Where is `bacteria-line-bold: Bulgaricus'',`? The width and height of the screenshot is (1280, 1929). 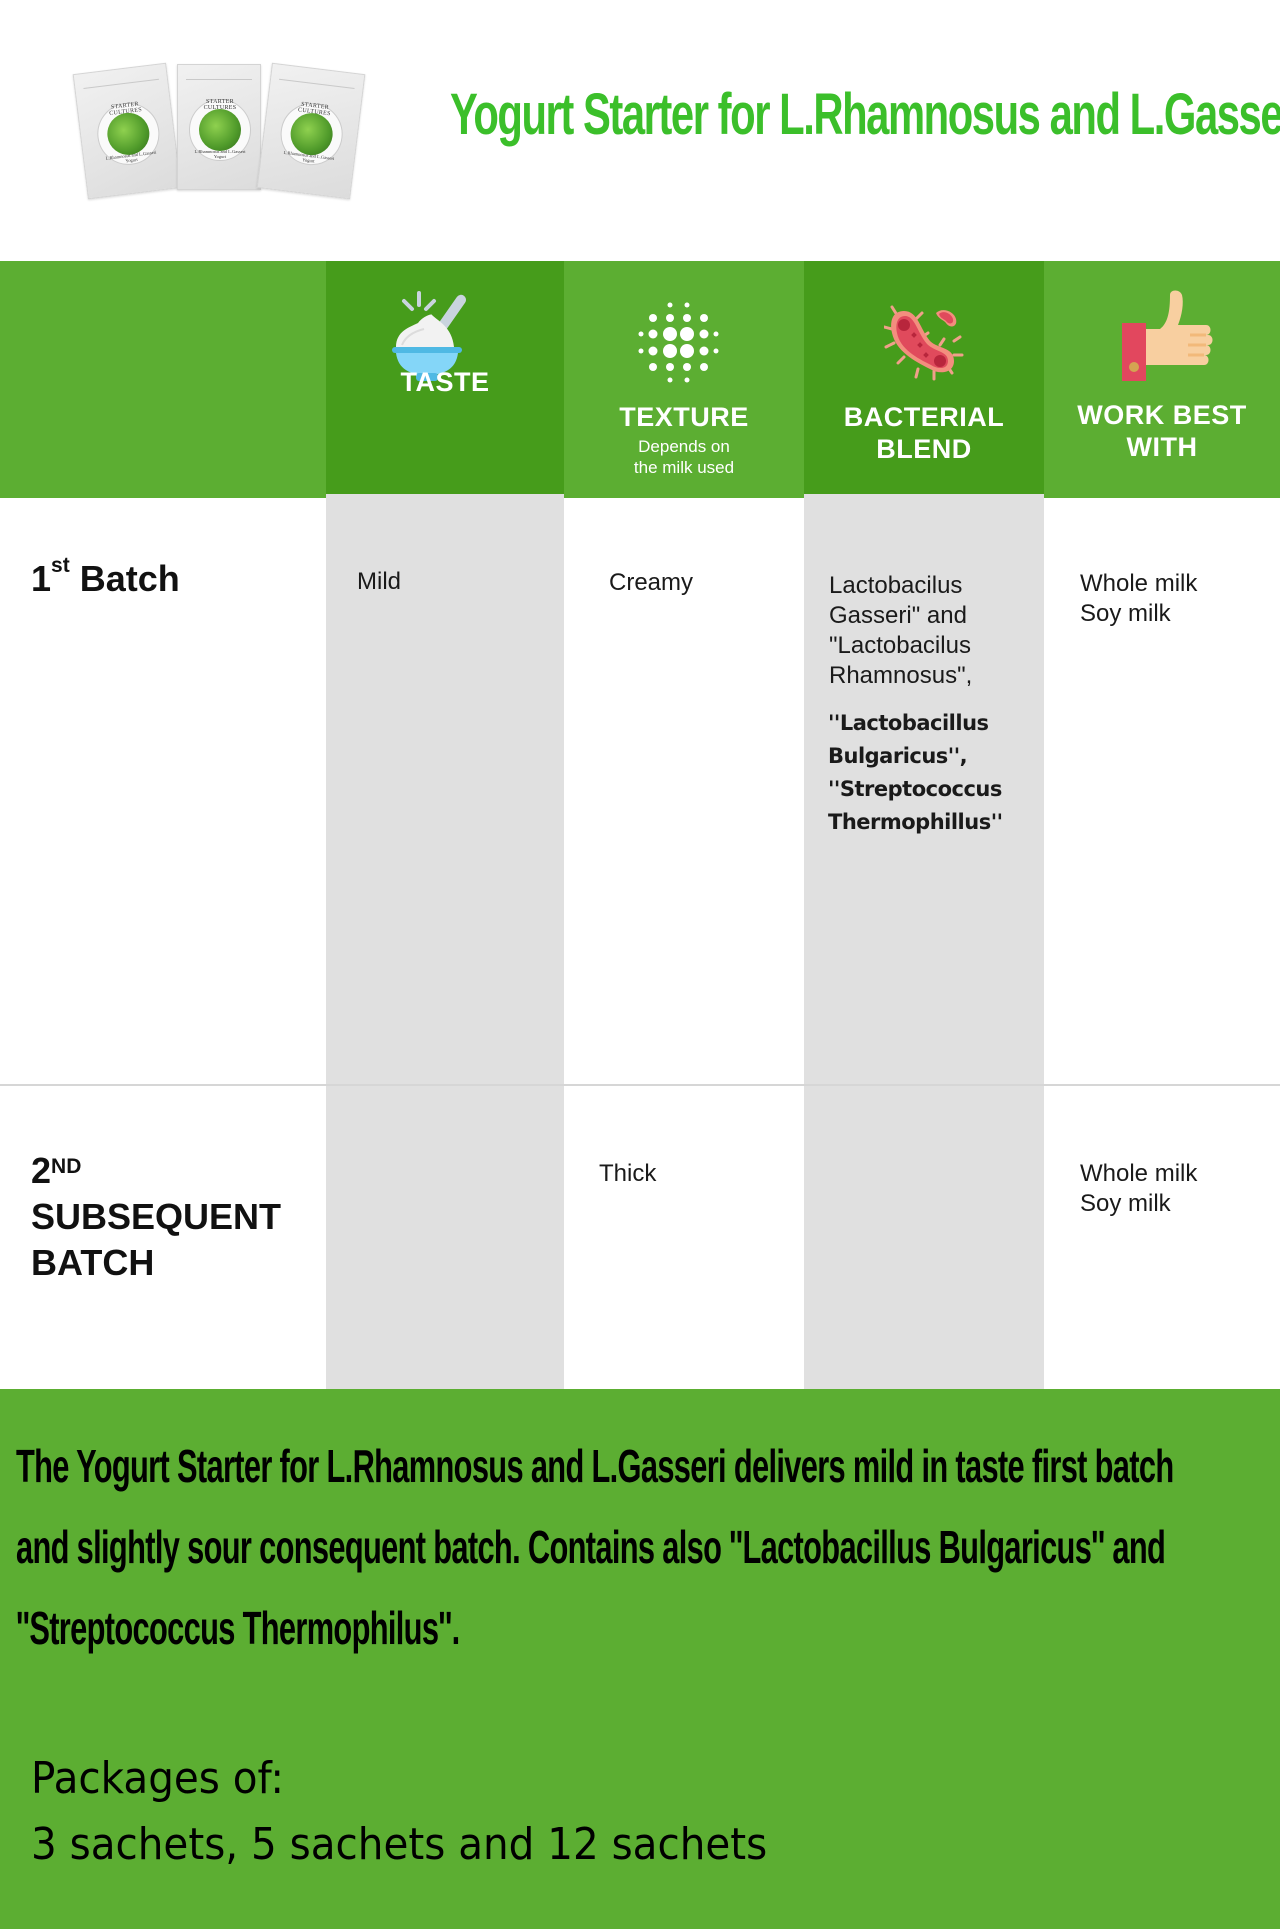 bacteria-line-bold: Bulgaricus'', is located at coordinates (898, 756).